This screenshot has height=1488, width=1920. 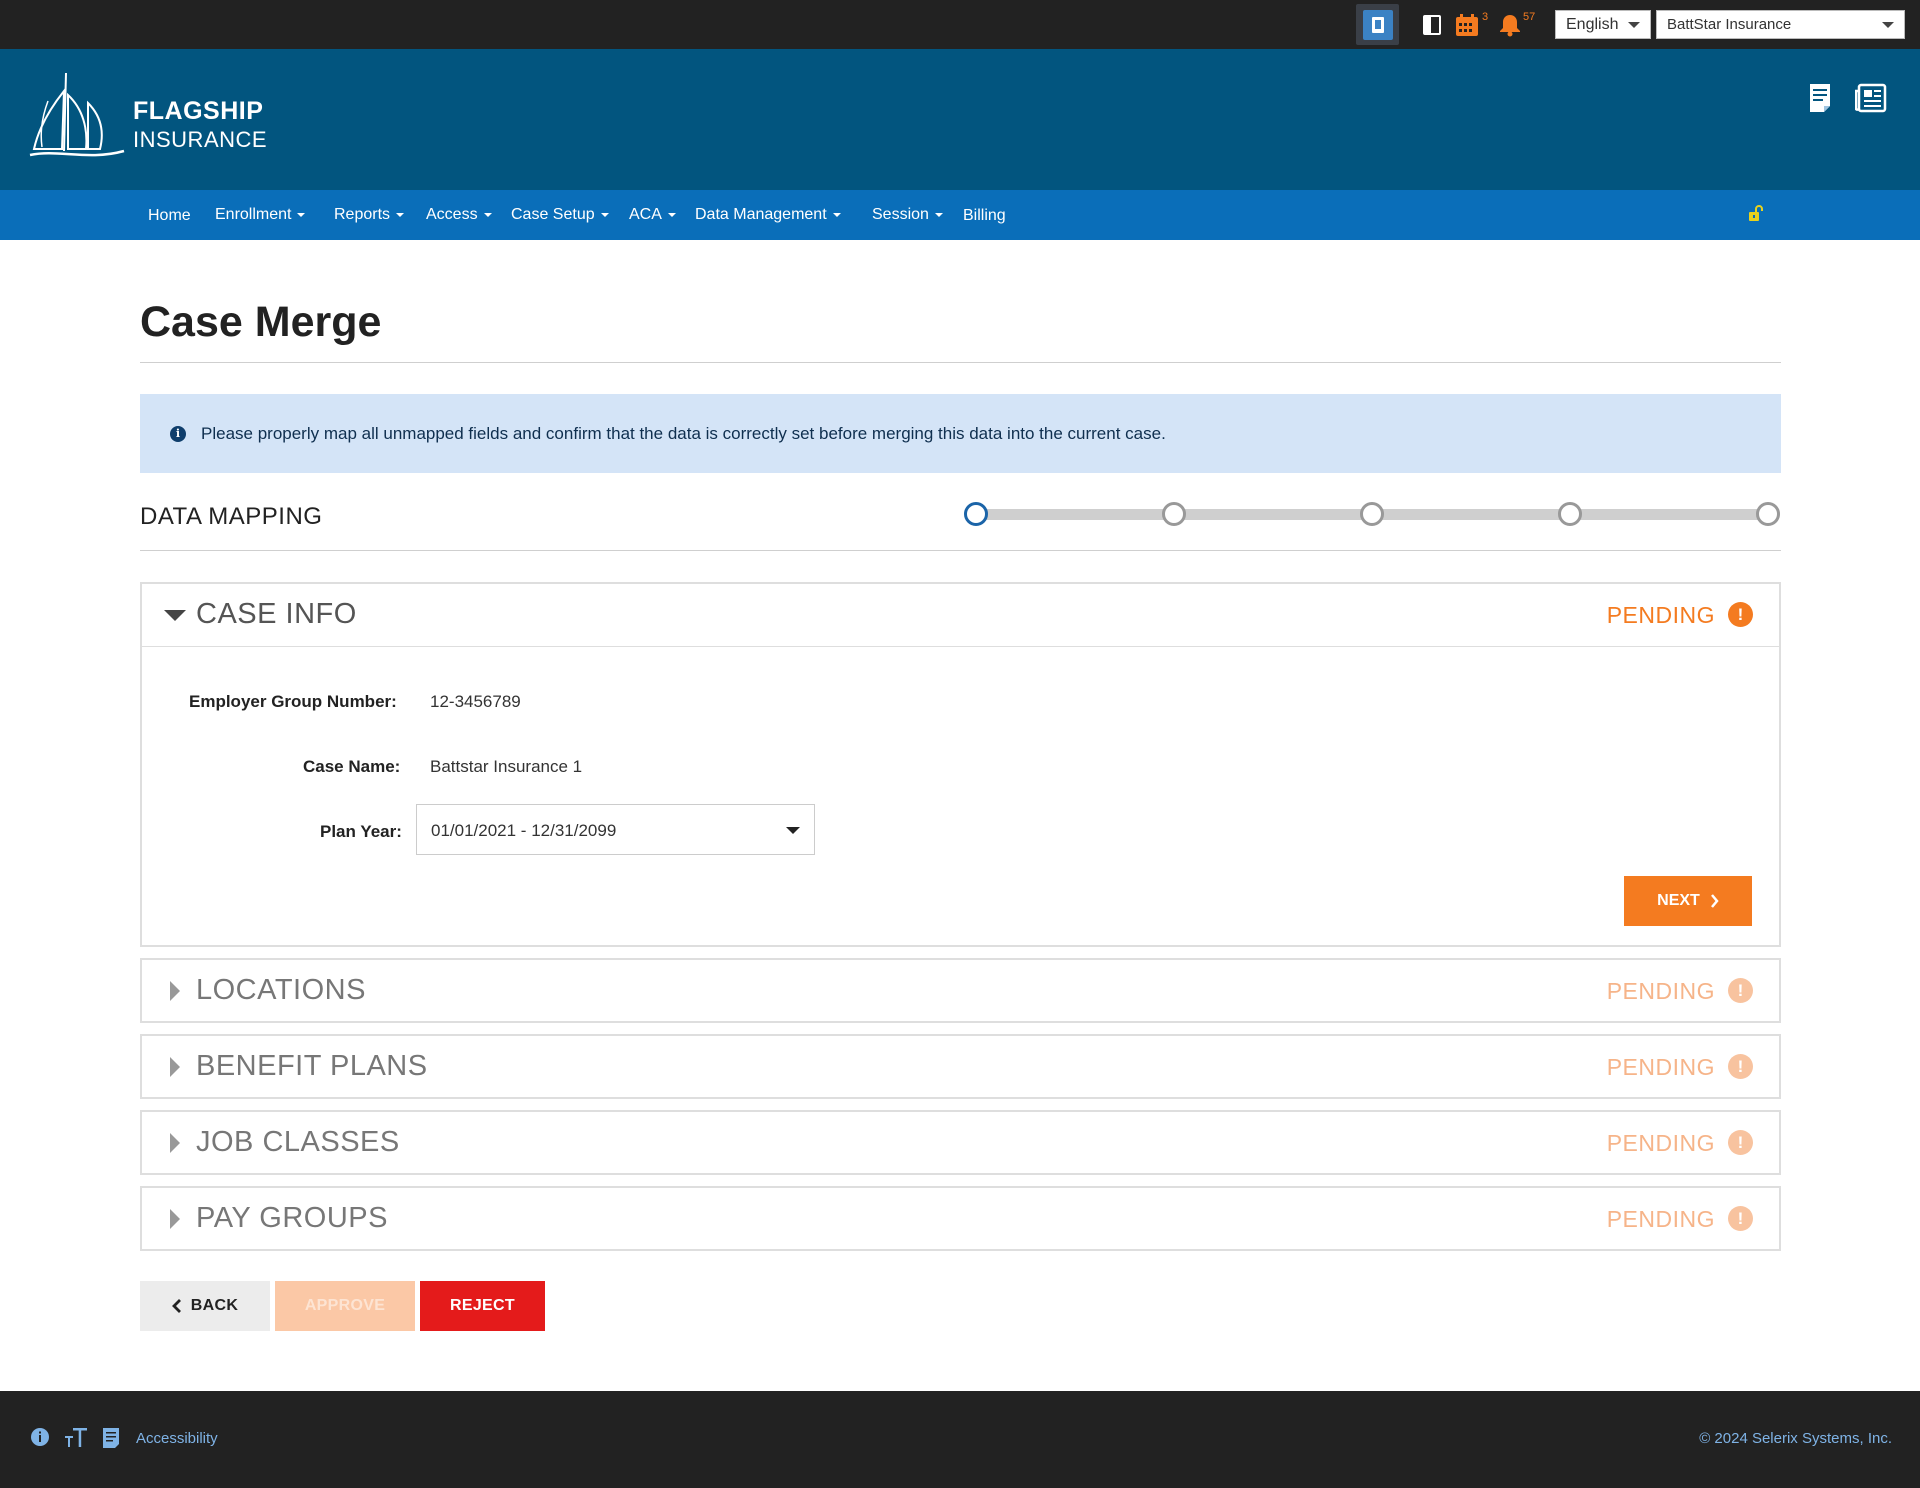 I want to click on benefit-plans-header: BENEFIT PLANS PENDING !, so click(x=960, y=1067).